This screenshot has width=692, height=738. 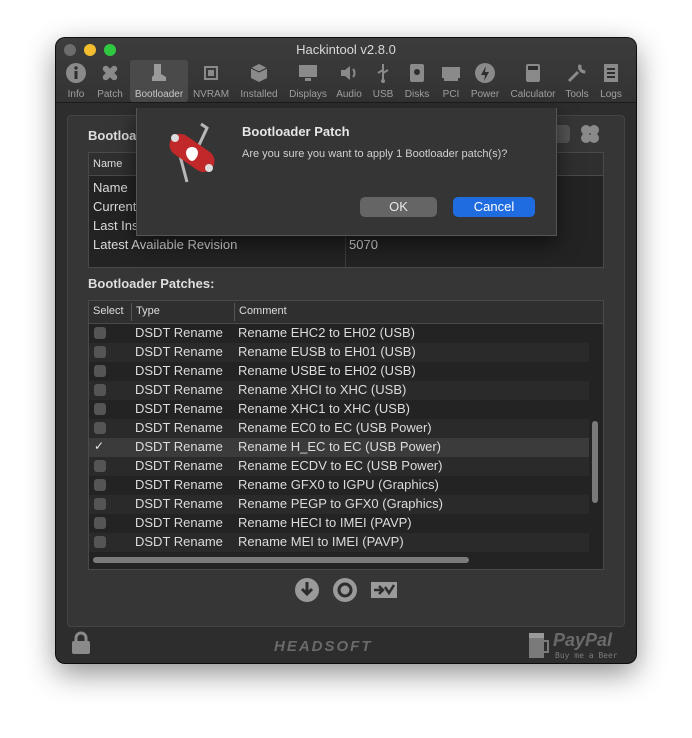 I want to click on patch-comment: Rename MEI to IMEI (PAVP), so click(x=321, y=541).